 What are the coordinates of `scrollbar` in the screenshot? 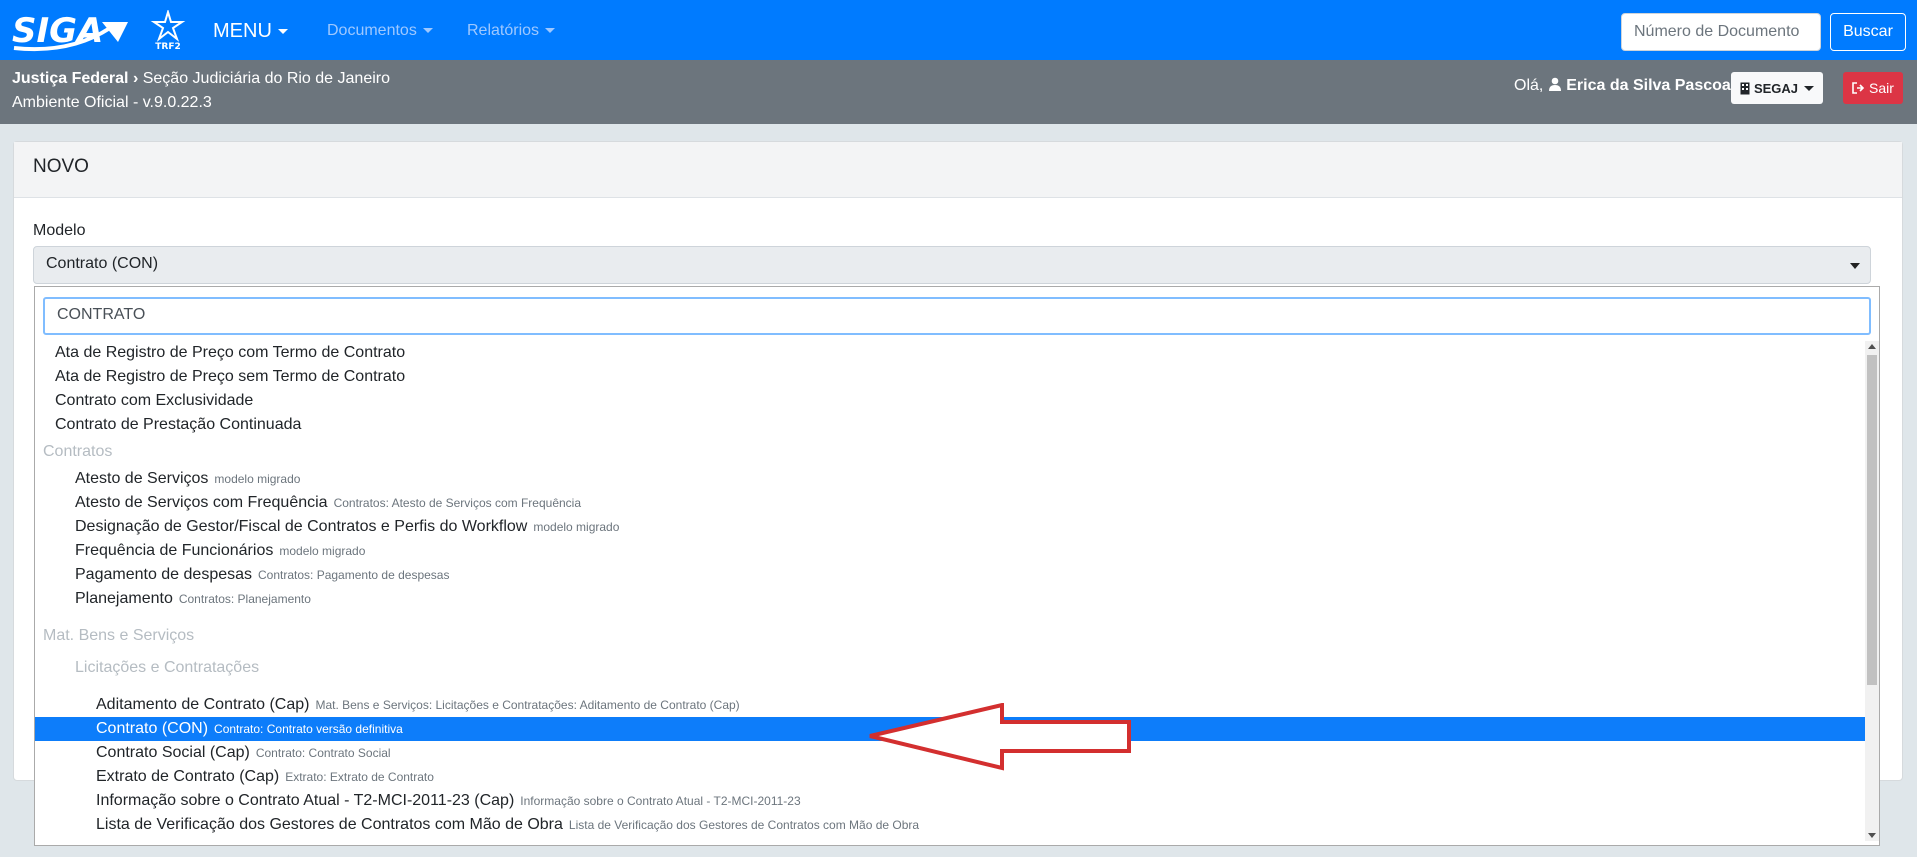 It's located at (1872, 591).